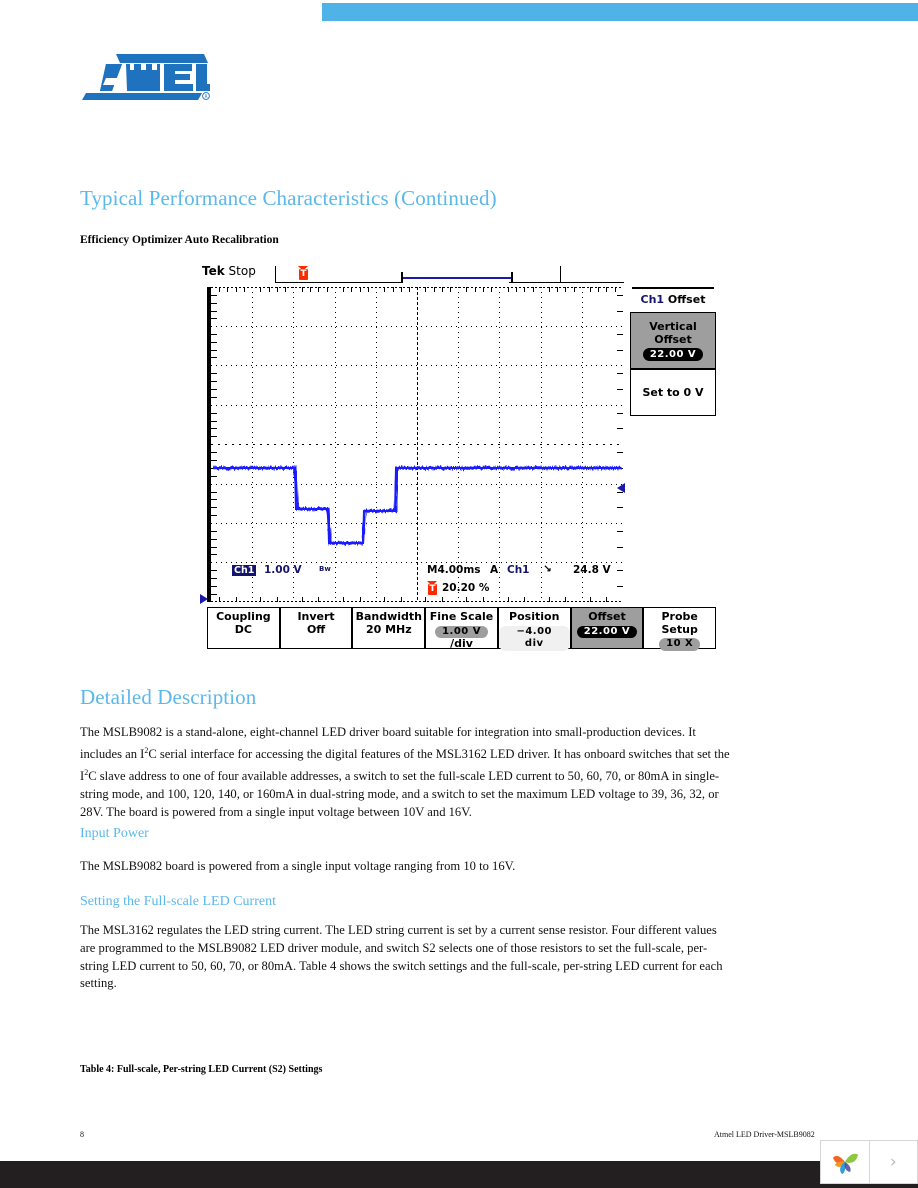 The height and width of the screenshot is (1188, 918). I want to click on bottom-button-fine-scale-line1: Fine Scale, so click(461, 616).